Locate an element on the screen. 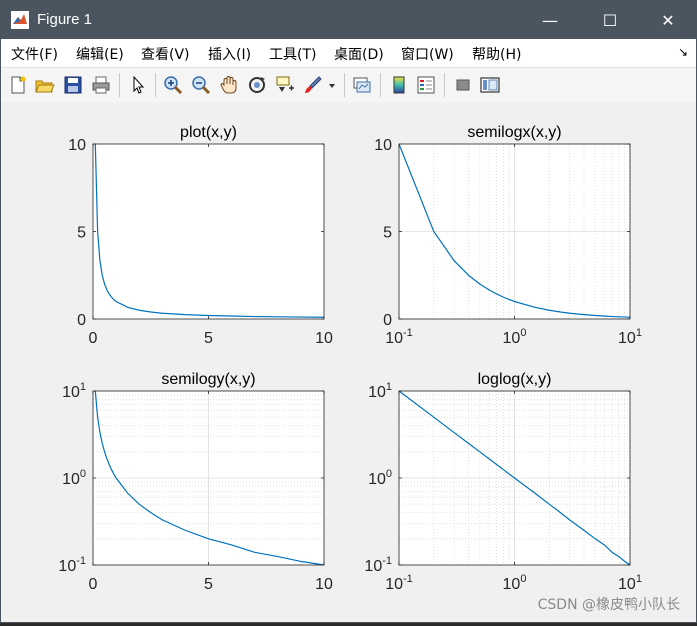  minimize-button: — is located at coordinates (550, 20).